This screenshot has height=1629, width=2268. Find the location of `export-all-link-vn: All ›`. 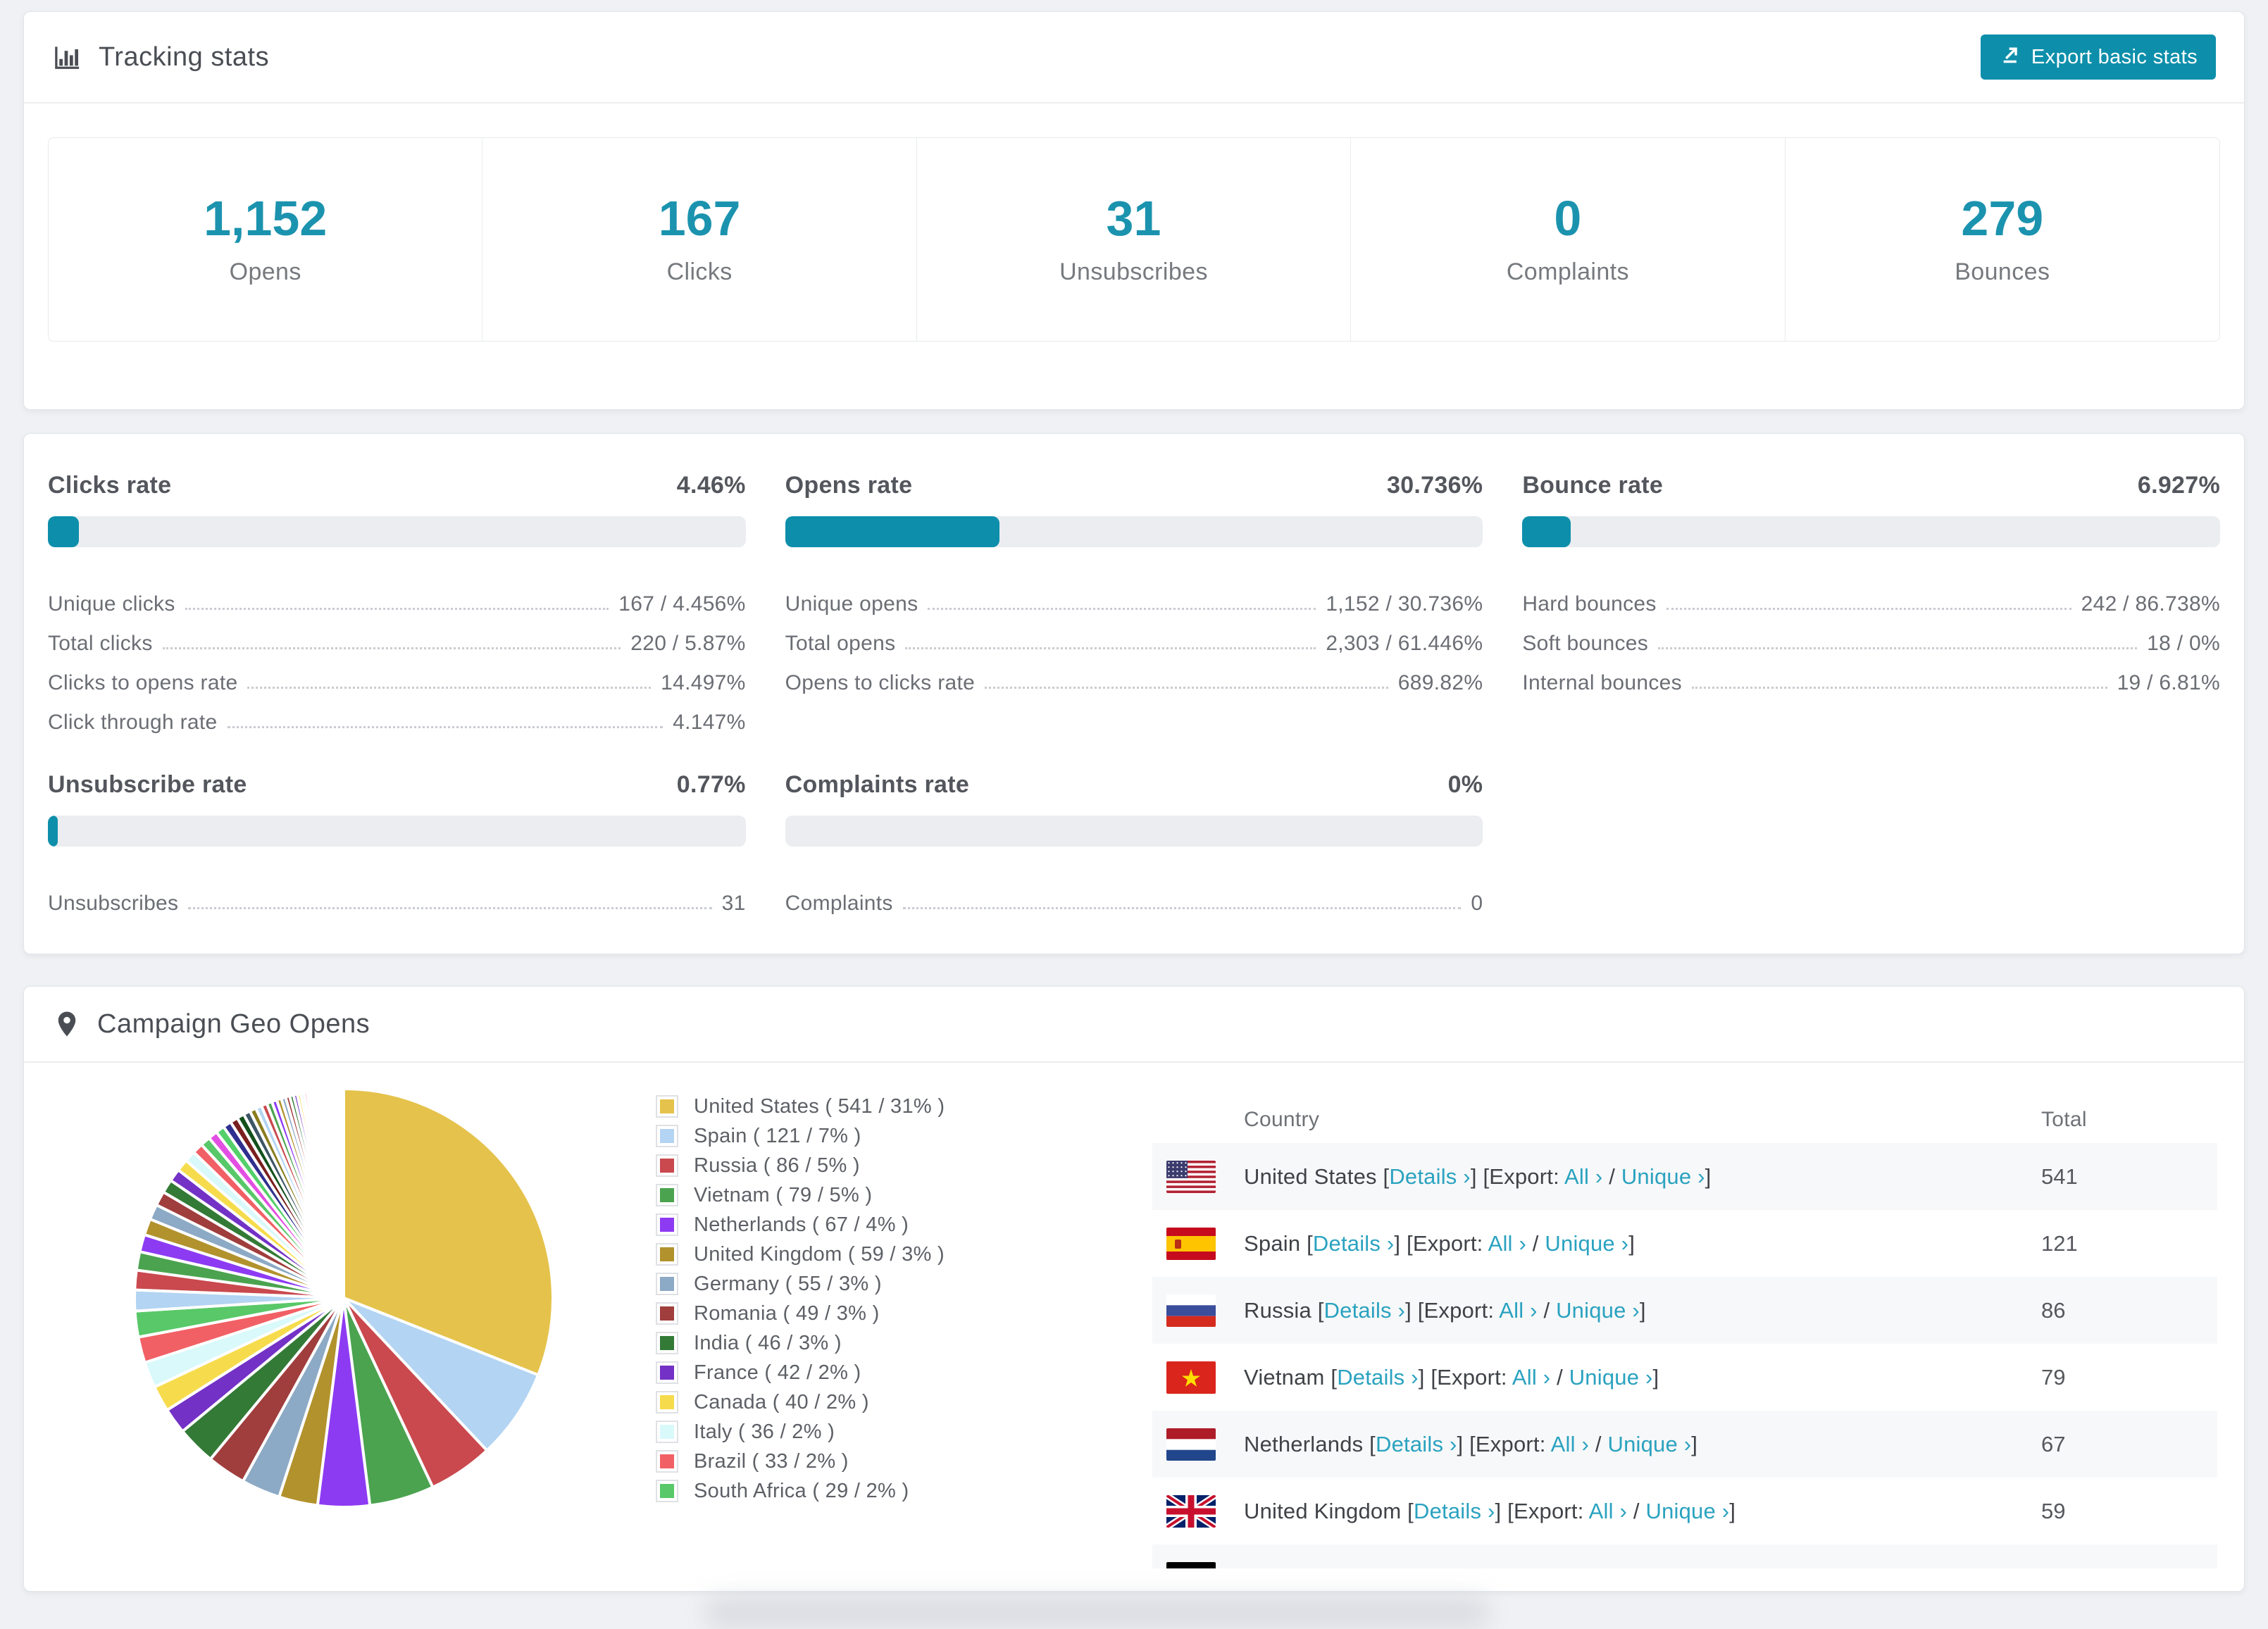

export-all-link-vn: All › is located at coordinates (1531, 1377).